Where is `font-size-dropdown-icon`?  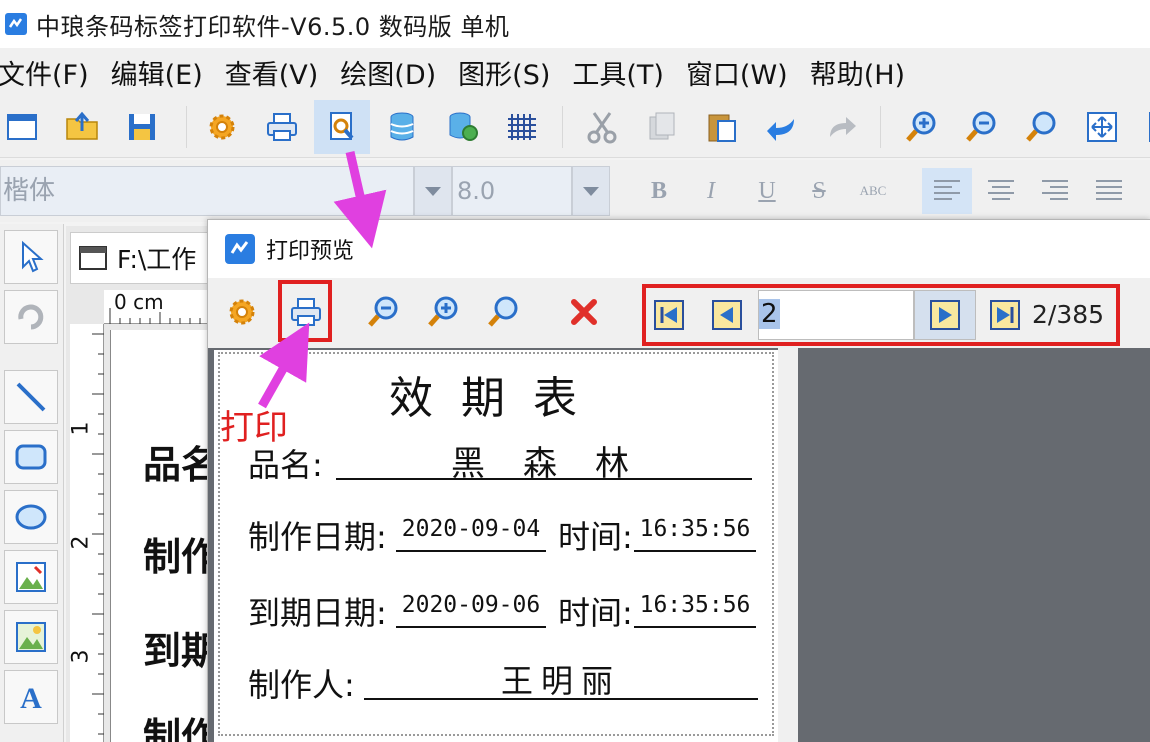
font-size-dropdown-icon is located at coordinates (591, 191).